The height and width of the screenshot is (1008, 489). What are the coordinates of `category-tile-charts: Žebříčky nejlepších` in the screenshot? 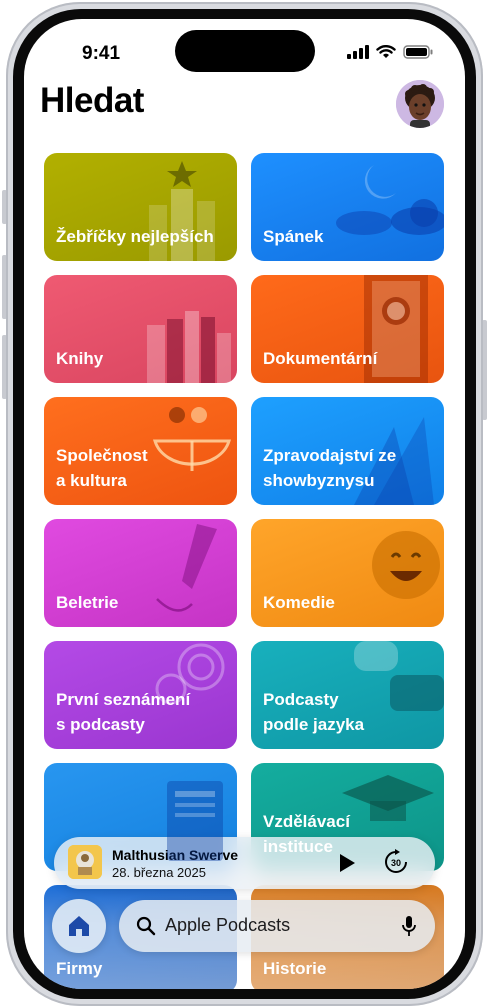 It's located at (140, 207).